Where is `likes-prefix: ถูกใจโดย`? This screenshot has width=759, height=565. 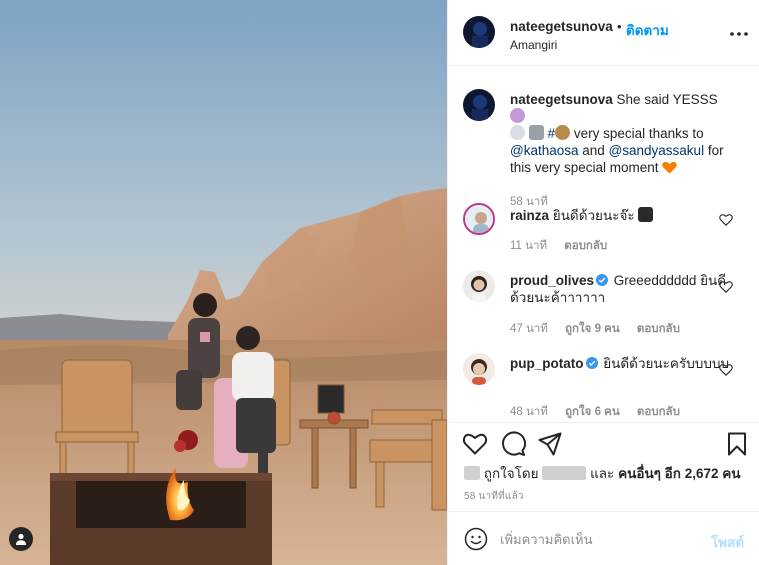 likes-prefix: ถูกใจโดย is located at coordinates (511, 473).